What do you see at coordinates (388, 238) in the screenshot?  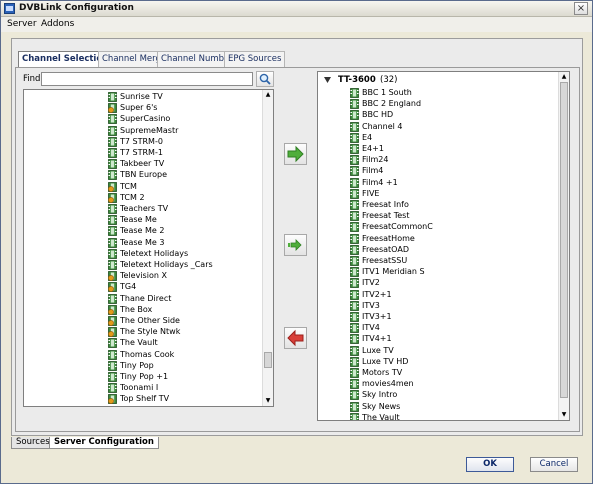 I see `channel-name: FreesatHome` at bounding box center [388, 238].